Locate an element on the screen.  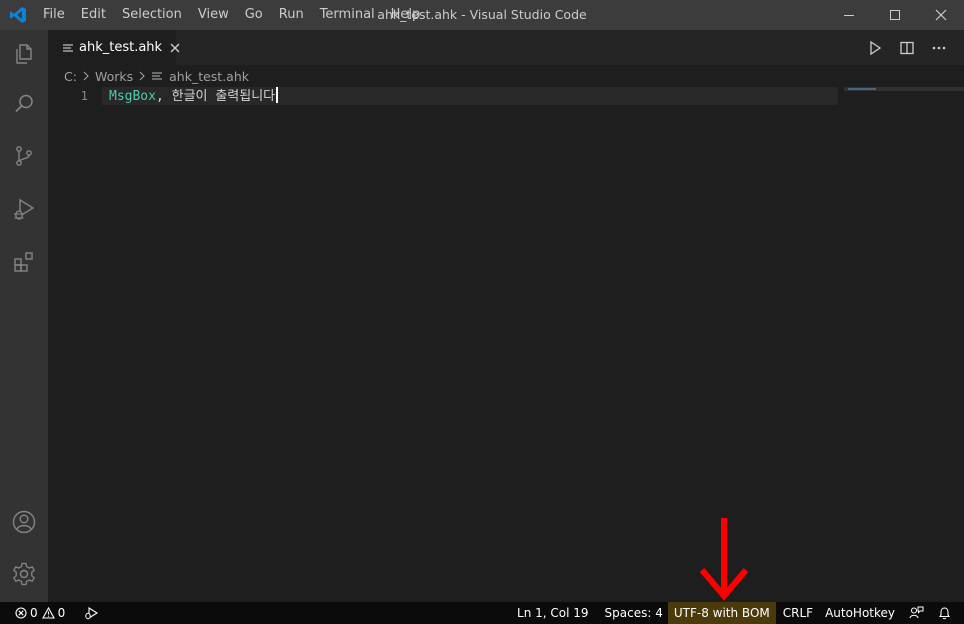
editor-actions is located at coordinates (904, 47).